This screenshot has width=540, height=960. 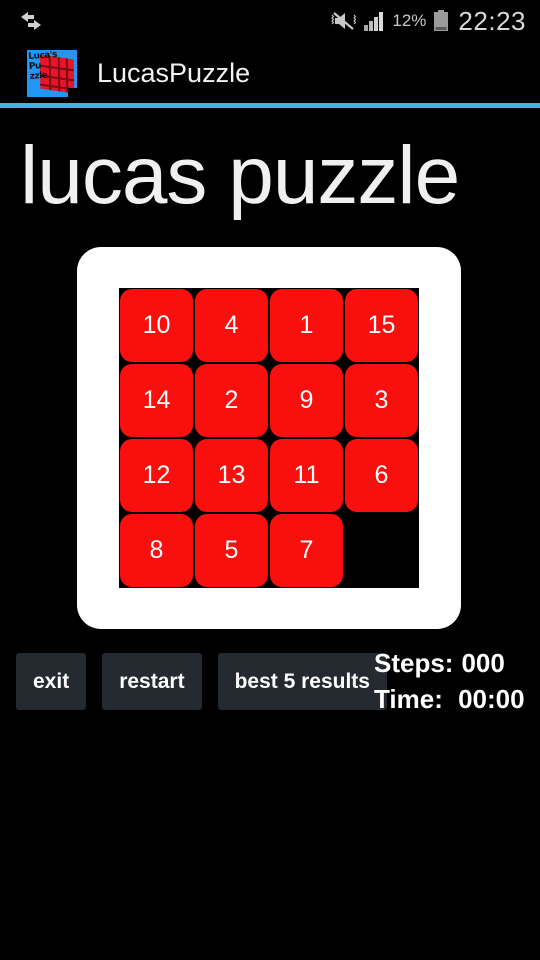 I want to click on tile-label: 2, so click(x=231, y=400).